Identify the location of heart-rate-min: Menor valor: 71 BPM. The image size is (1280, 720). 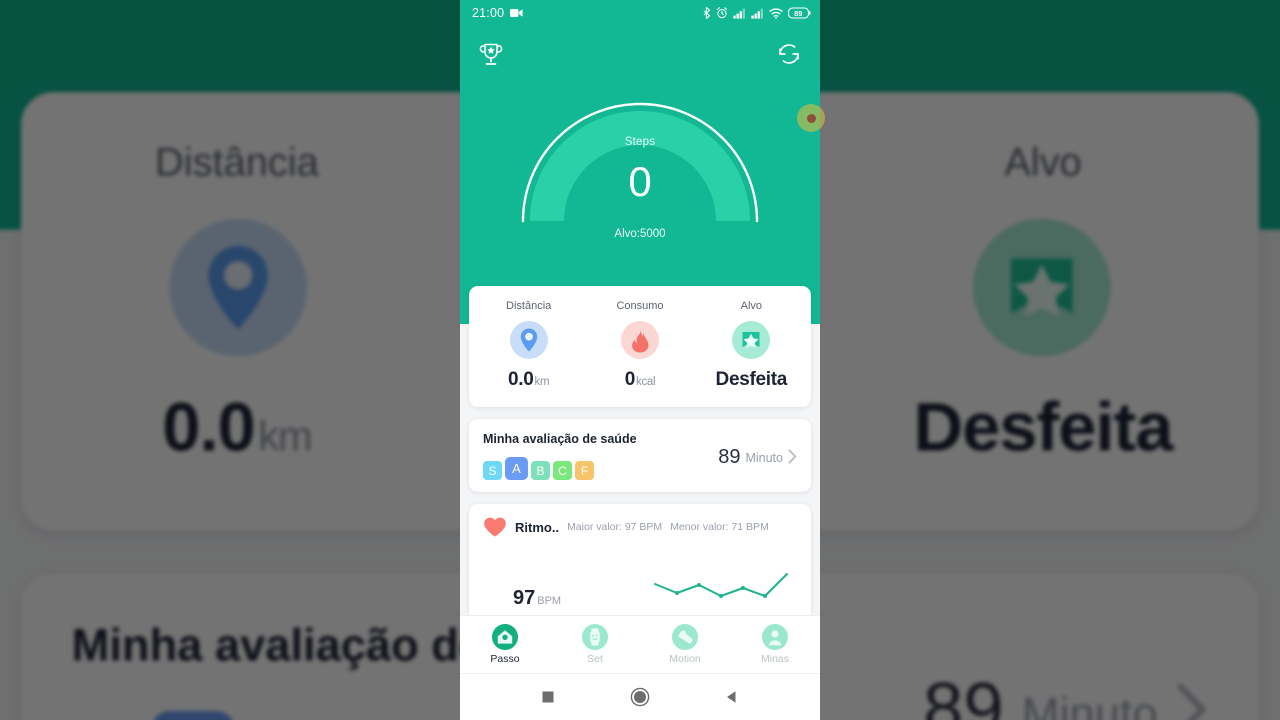
(719, 527).